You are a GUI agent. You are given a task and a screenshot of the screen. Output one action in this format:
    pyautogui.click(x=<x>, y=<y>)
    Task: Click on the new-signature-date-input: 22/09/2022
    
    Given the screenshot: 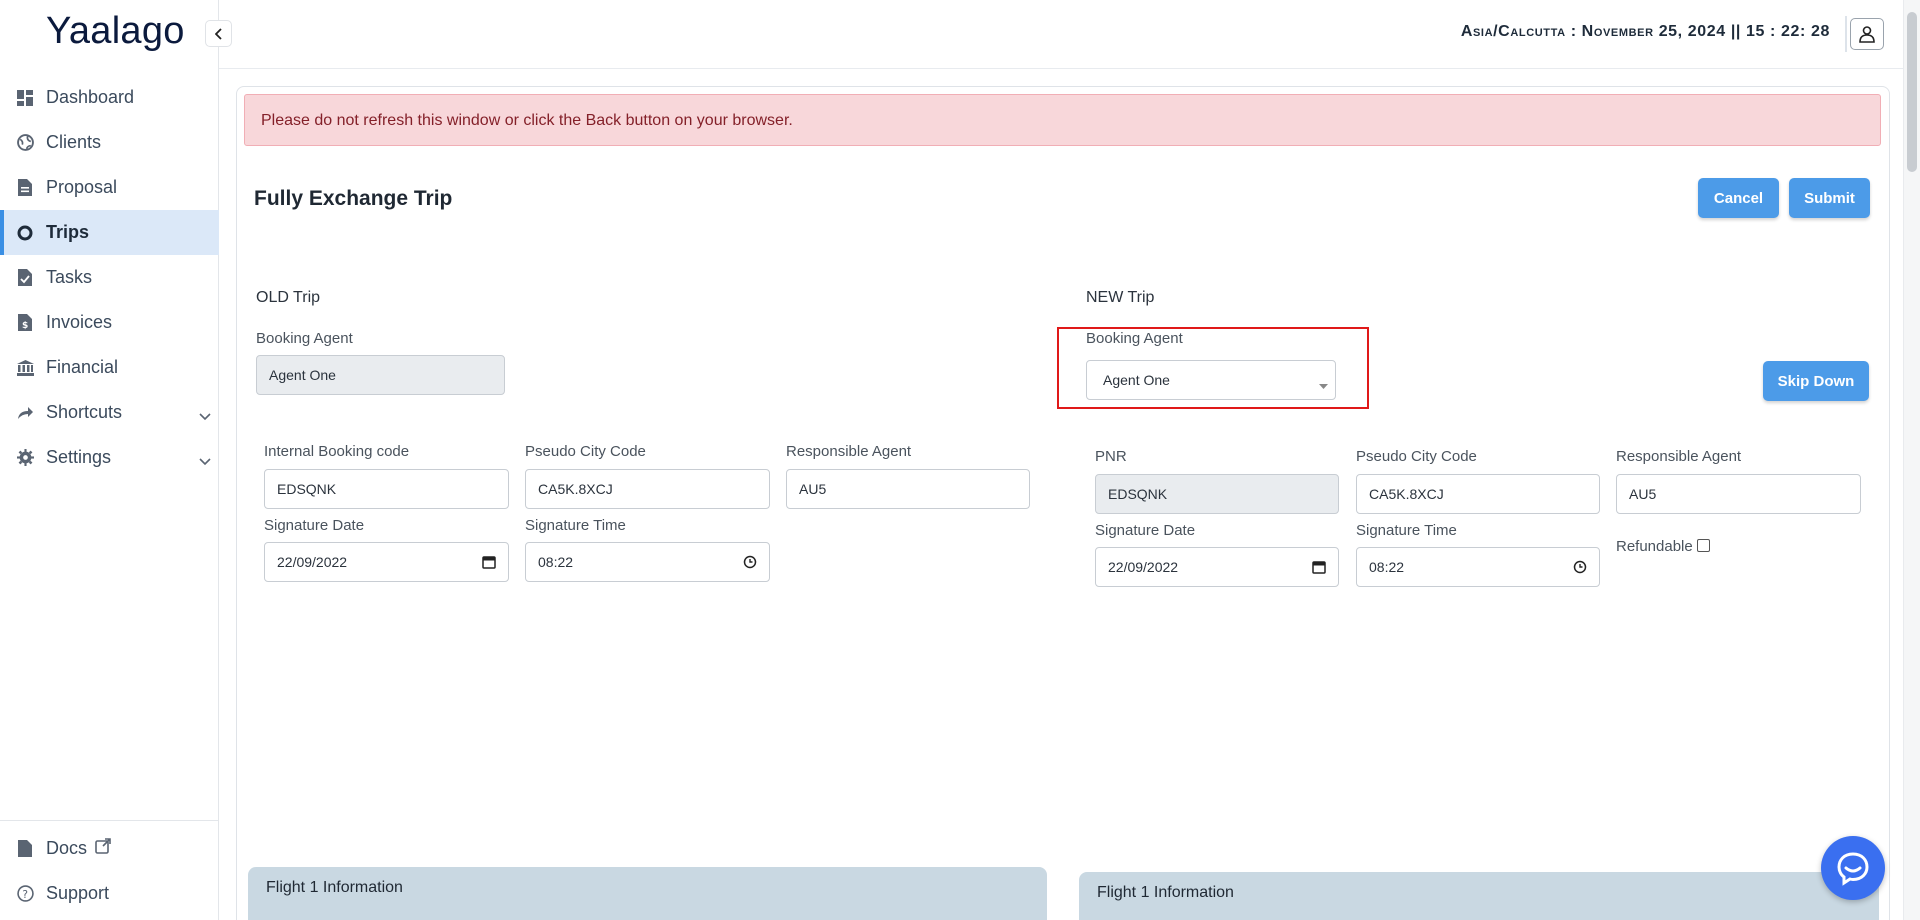 What is the action you would take?
    pyautogui.click(x=1217, y=567)
    